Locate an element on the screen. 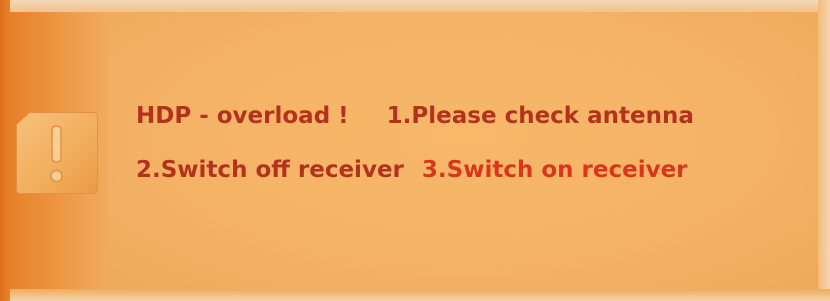  exclamation-icon is located at coordinates (56, 154).